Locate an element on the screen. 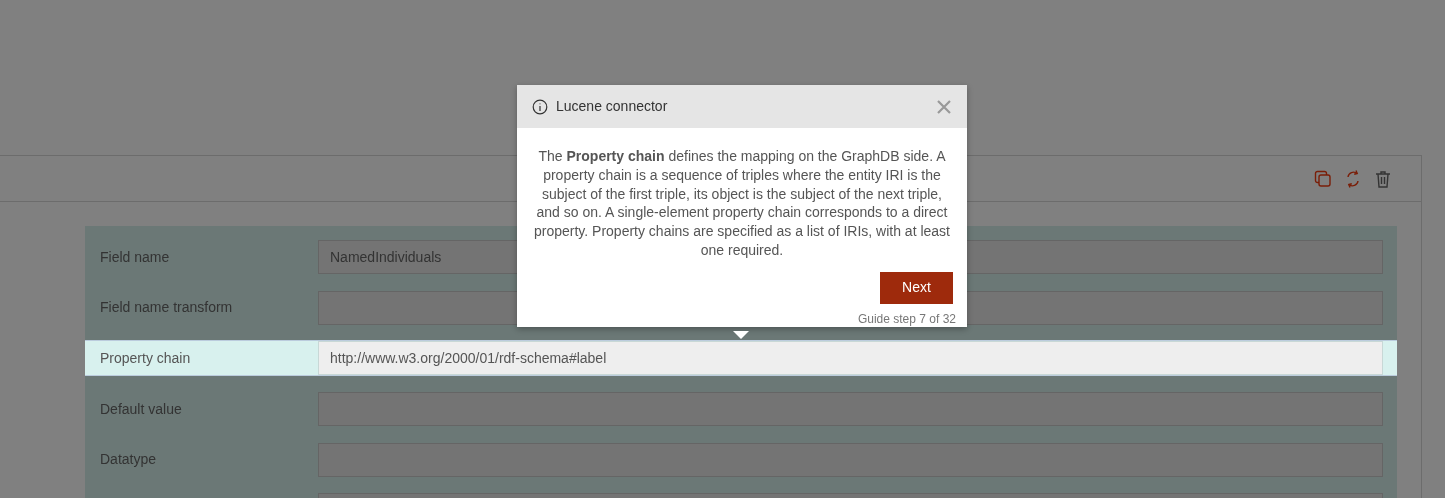 The width and height of the screenshot is (1445, 498). guide-step: Guide step 7 of 32 is located at coordinates (742, 314).